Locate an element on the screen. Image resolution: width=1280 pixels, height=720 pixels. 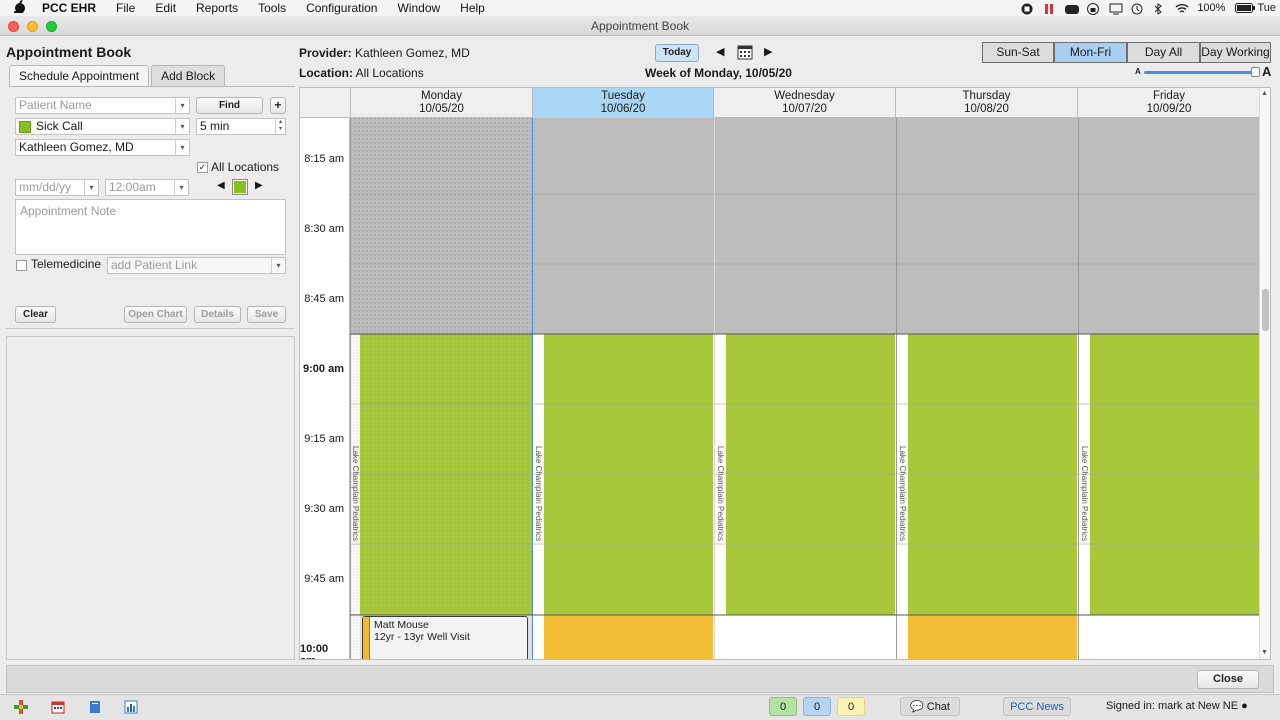
provider-select: Kathleen Gomez, MD ▾ is located at coordinates (102, 147).